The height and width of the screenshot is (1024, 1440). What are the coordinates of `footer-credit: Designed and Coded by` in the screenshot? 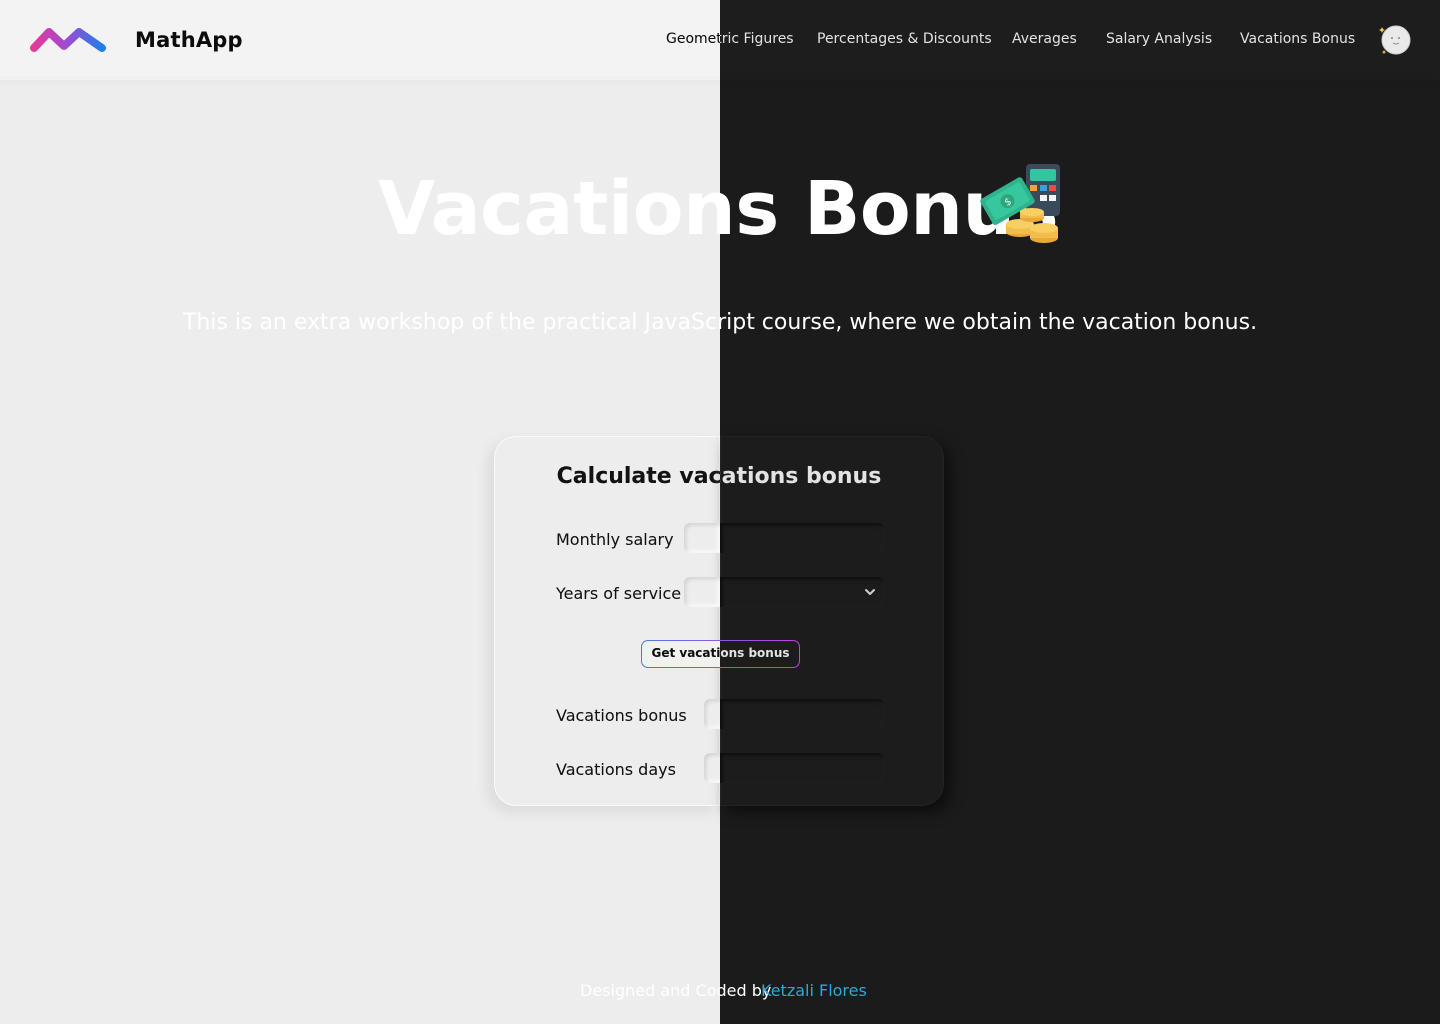 It's located at (676, 990).